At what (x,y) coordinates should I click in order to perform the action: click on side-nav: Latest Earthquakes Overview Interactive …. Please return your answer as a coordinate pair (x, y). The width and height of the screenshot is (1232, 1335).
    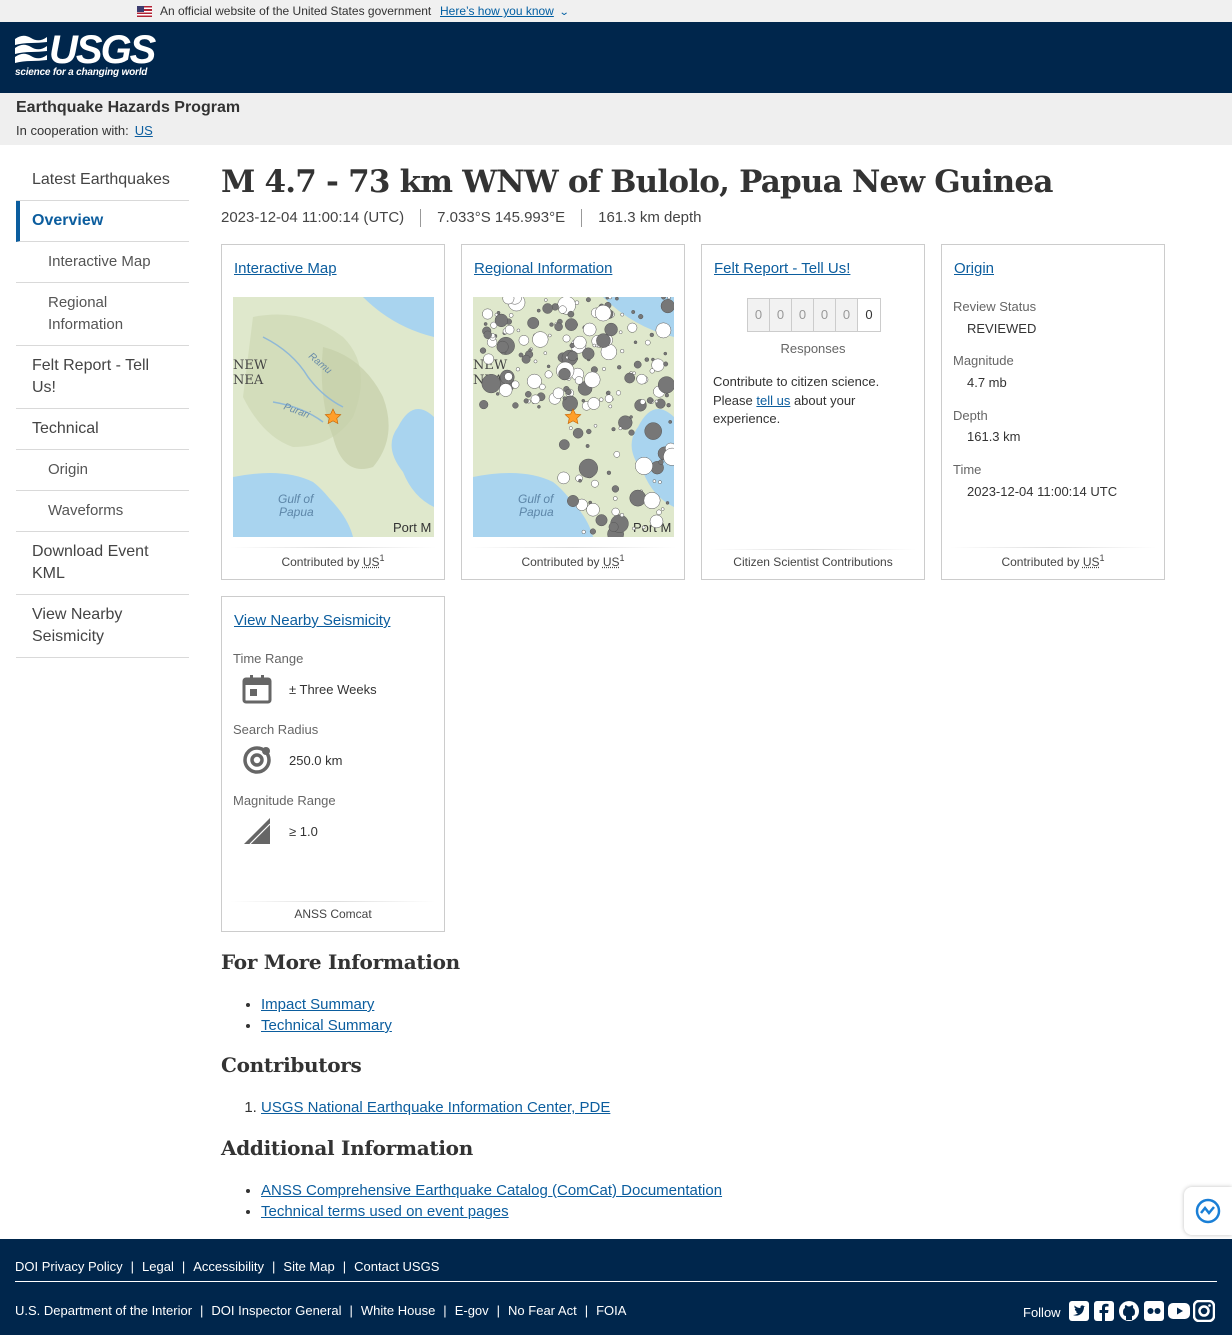
    Looking at the image, I should click on (102, 409).